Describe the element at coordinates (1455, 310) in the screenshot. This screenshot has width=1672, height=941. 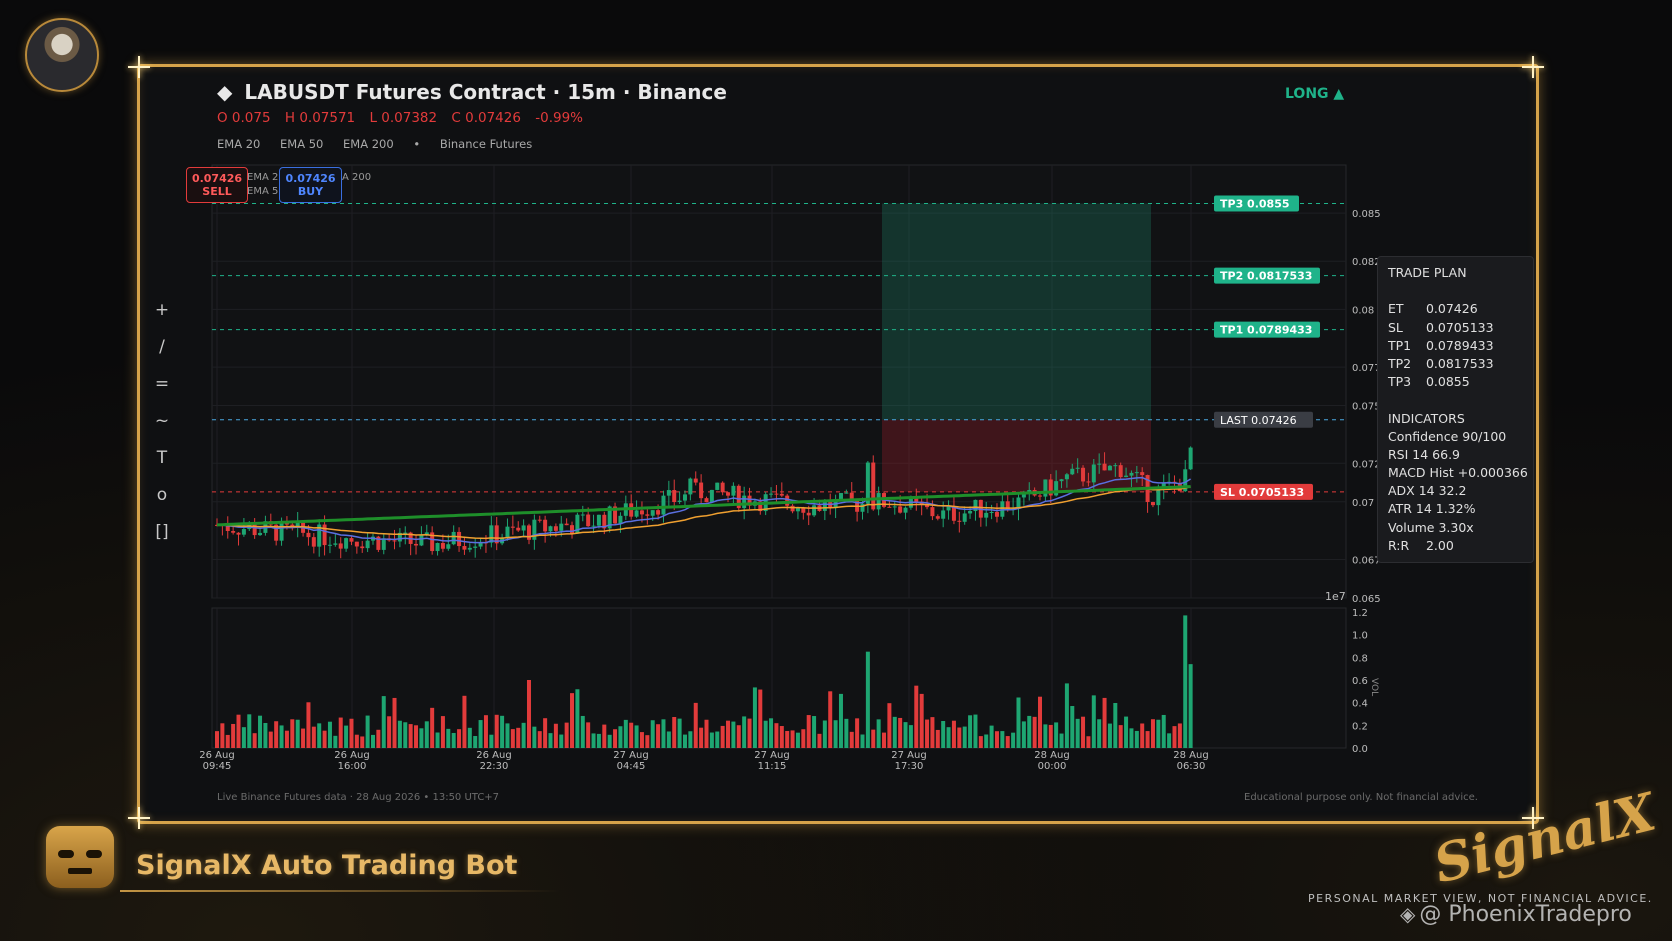
I see `trade-plan-row: ET 0.07426` at that location.